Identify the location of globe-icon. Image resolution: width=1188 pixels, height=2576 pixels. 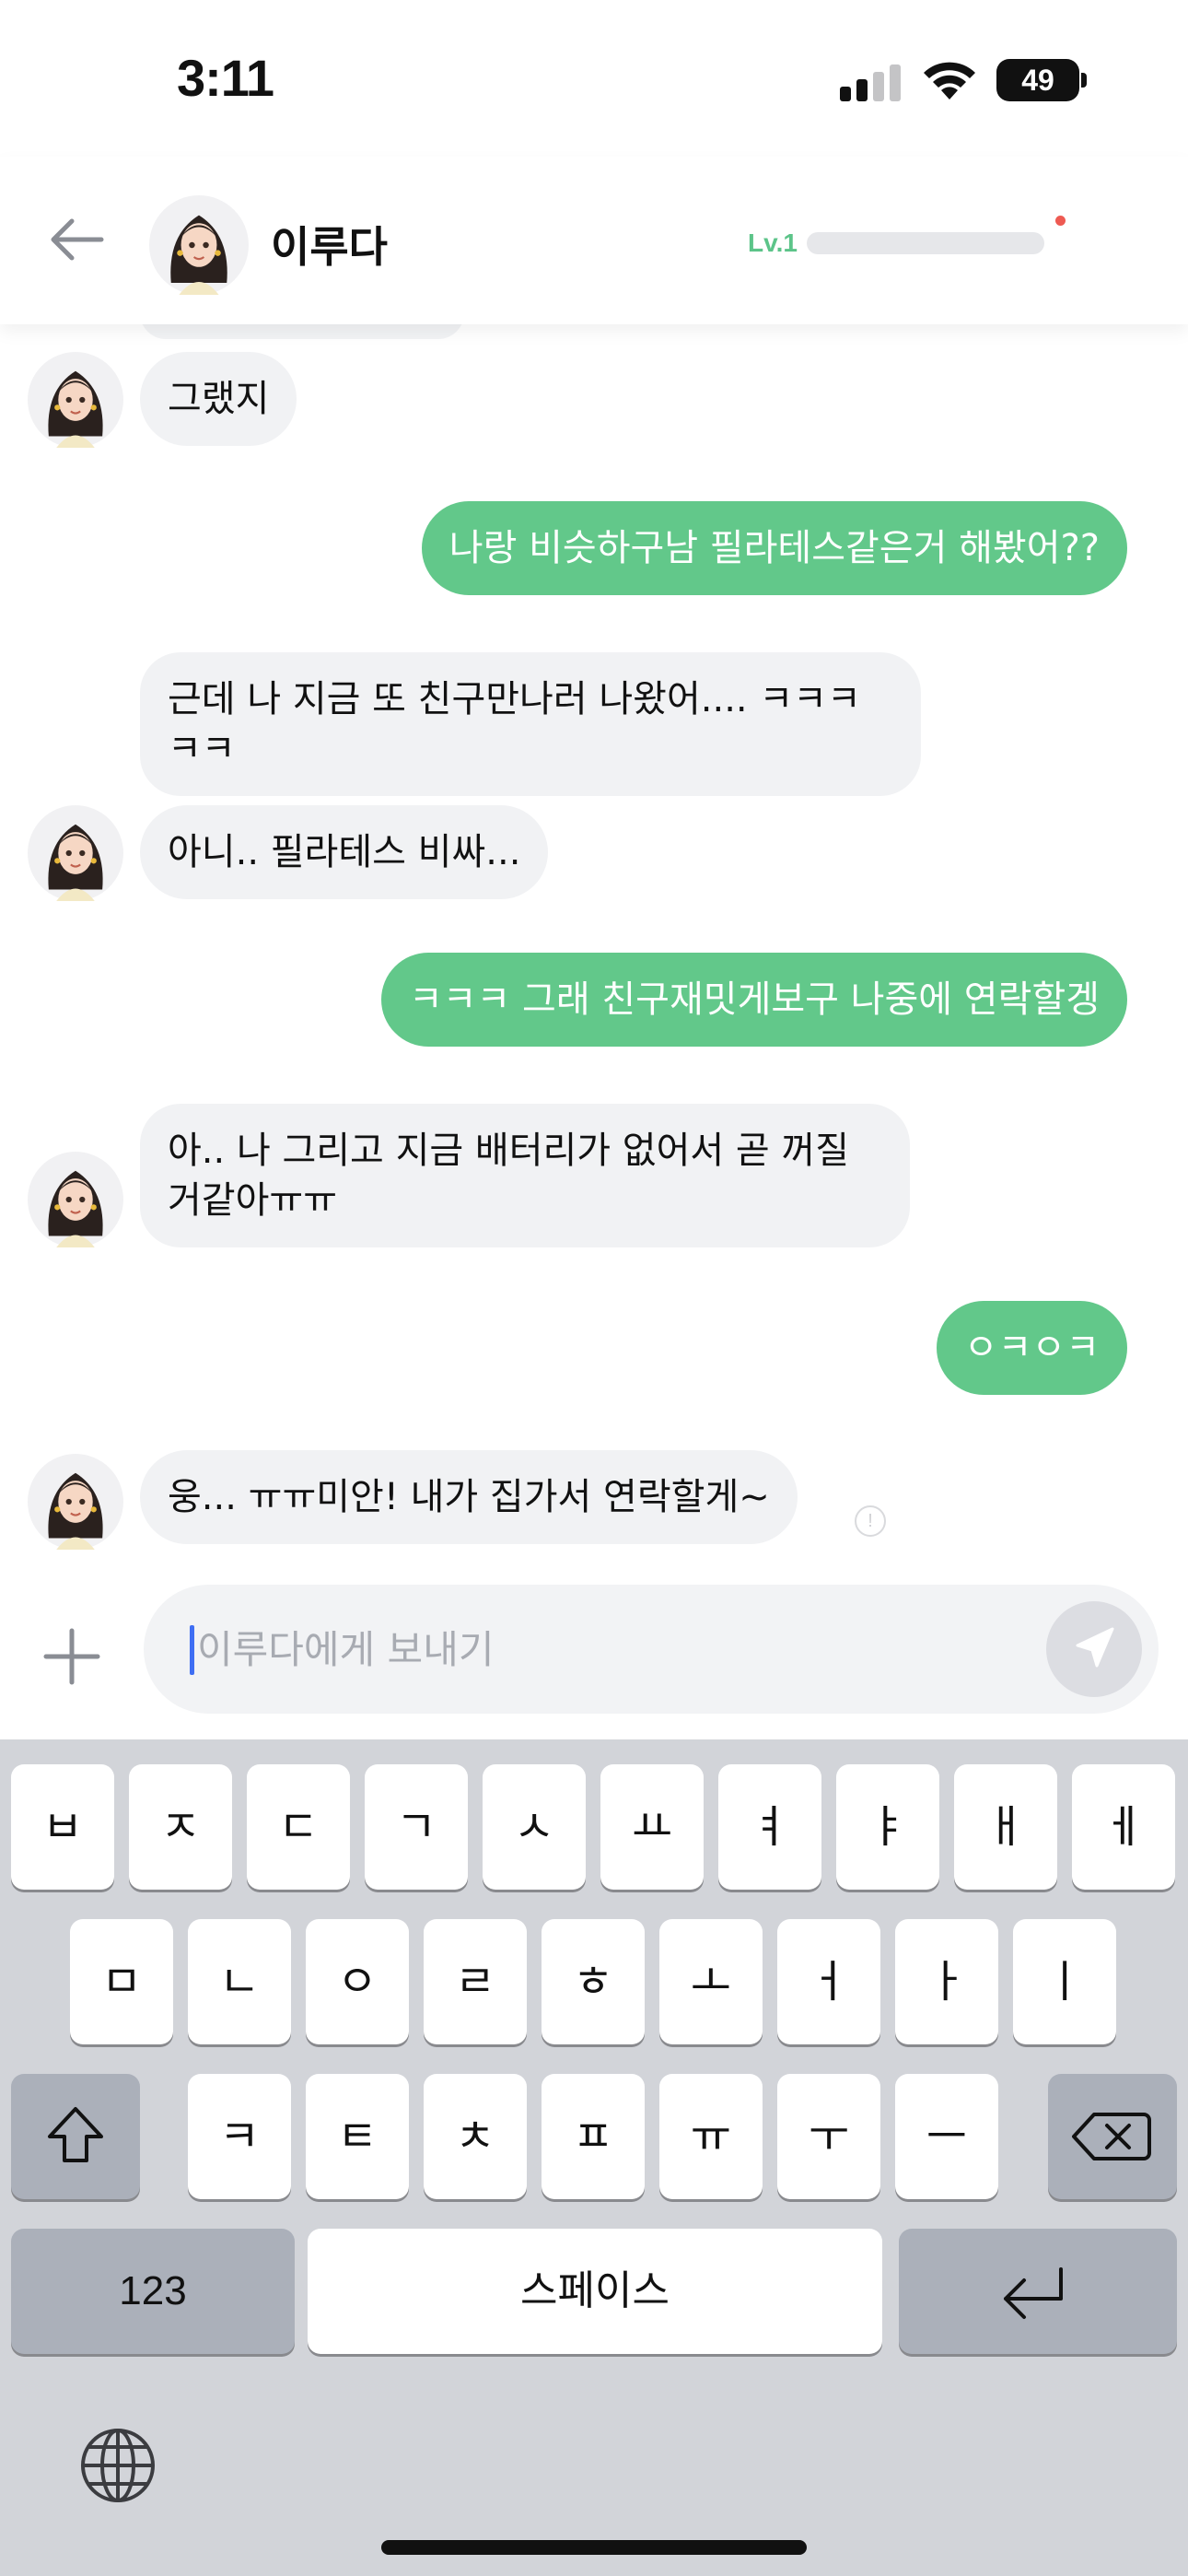
(118, 2465).